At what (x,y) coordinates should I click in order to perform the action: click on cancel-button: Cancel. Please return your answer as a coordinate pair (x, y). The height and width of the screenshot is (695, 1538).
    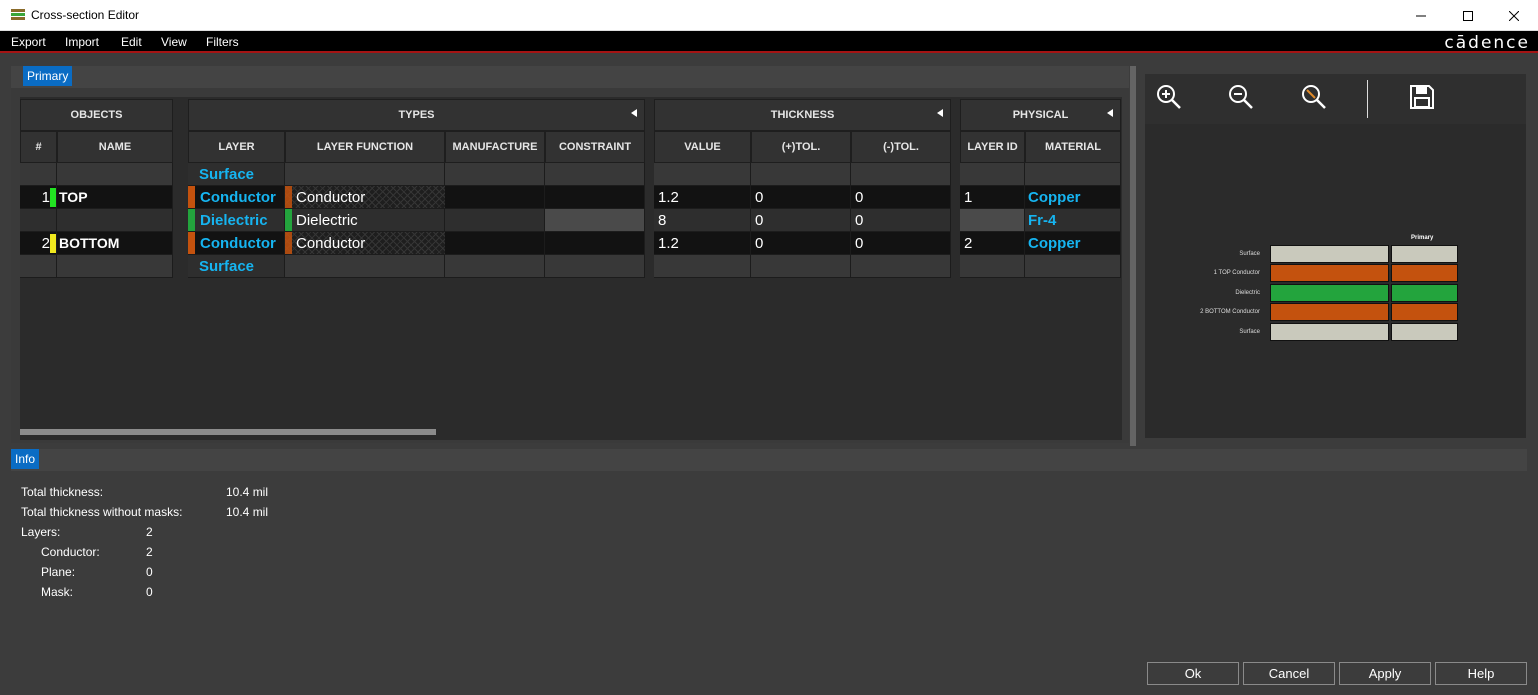
    Looking at the image, I should click on (1289, 673).